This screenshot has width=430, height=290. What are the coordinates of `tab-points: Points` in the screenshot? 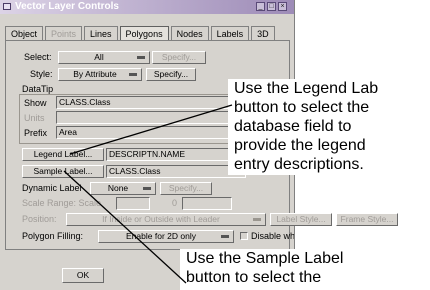 It's located at (64, 33).